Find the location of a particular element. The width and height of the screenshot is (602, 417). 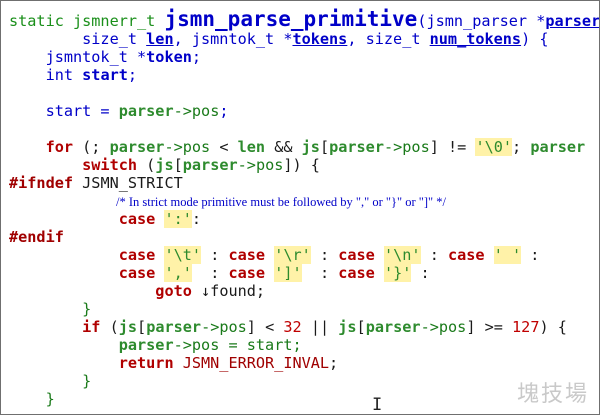

string-literal: ':' is located at coordinates (178, 219).